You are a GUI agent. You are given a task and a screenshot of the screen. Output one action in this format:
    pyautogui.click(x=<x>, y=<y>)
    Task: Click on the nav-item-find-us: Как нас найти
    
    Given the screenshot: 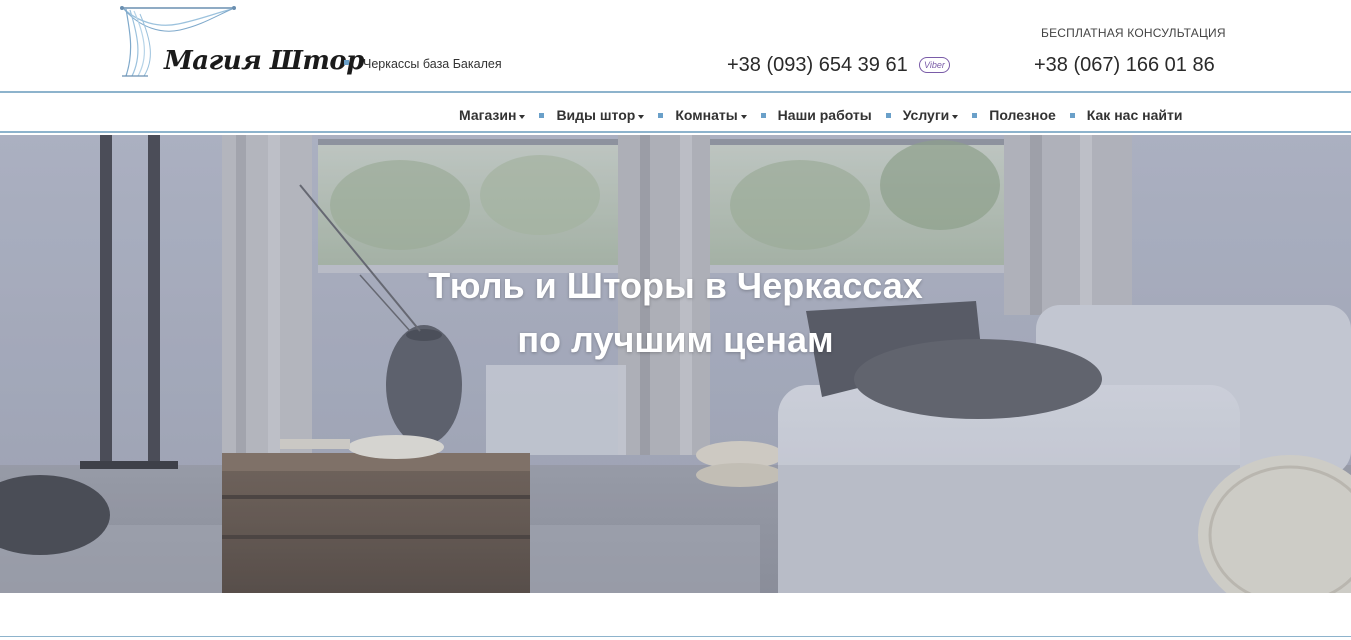 What is the action you would take?
    pyautogui.click(x=1135, y=115)
    